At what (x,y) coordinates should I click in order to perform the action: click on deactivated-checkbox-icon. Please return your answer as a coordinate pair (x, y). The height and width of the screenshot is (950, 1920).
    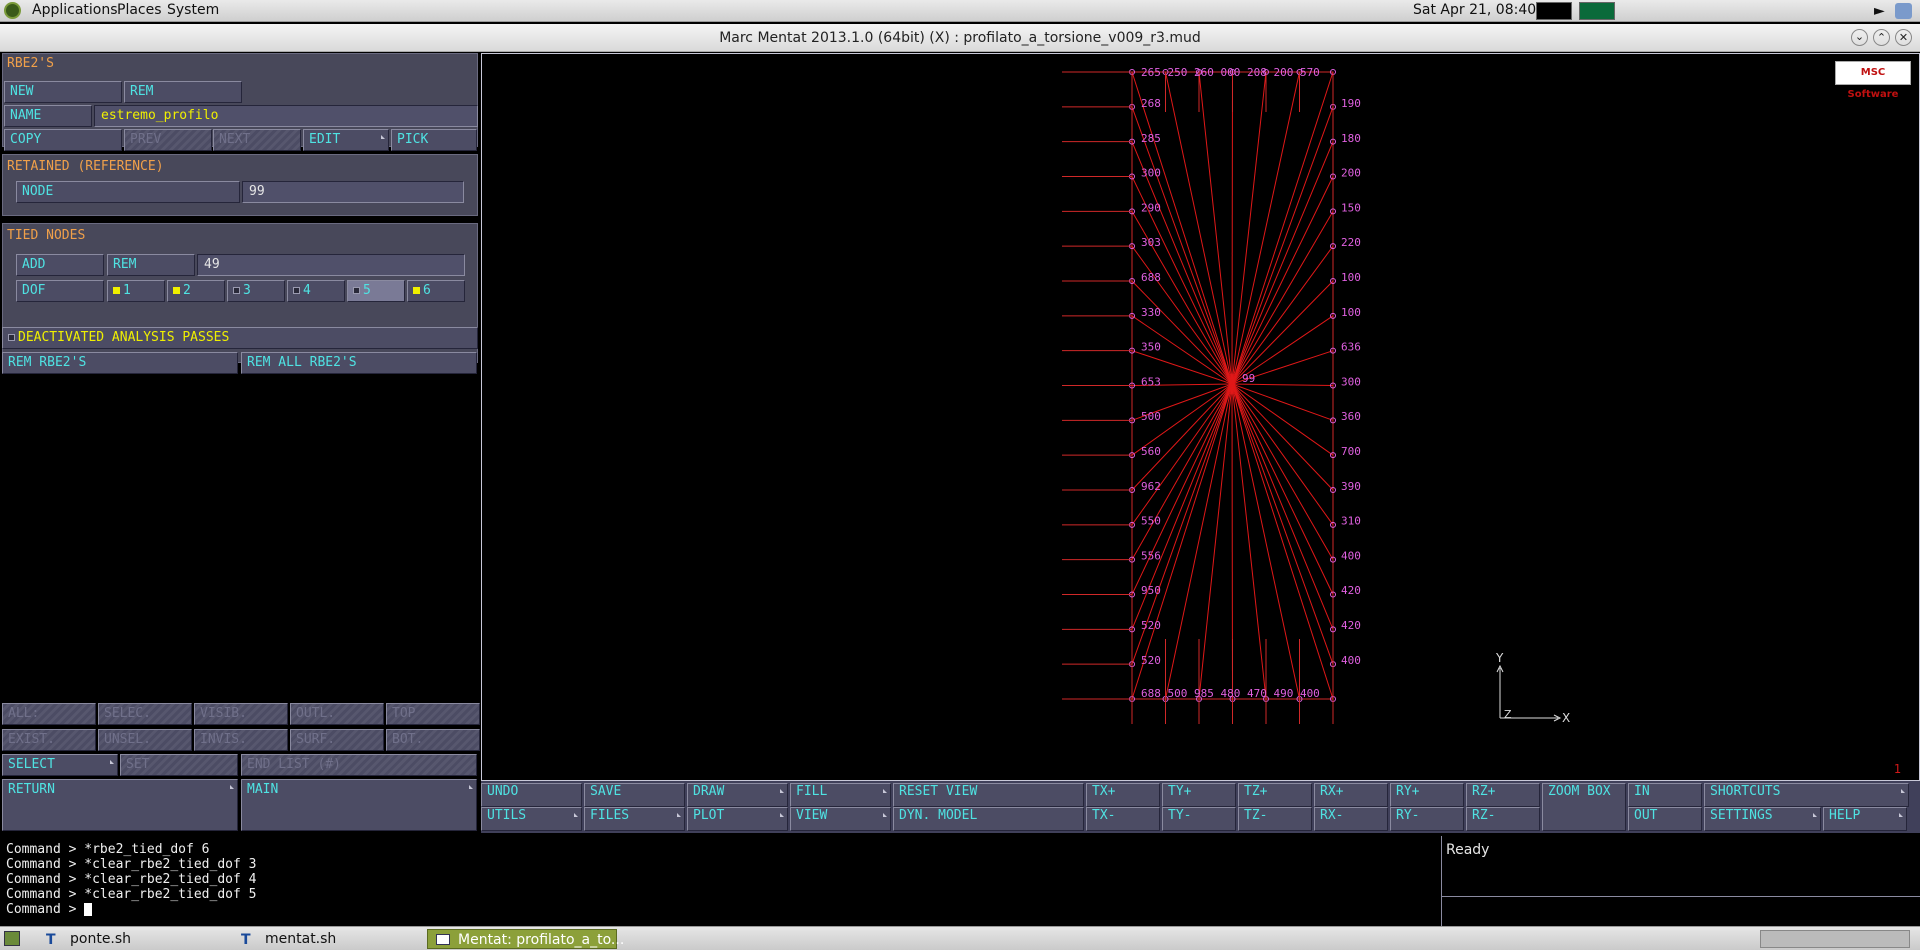
    Looking at the image, I should click on (11, 337).